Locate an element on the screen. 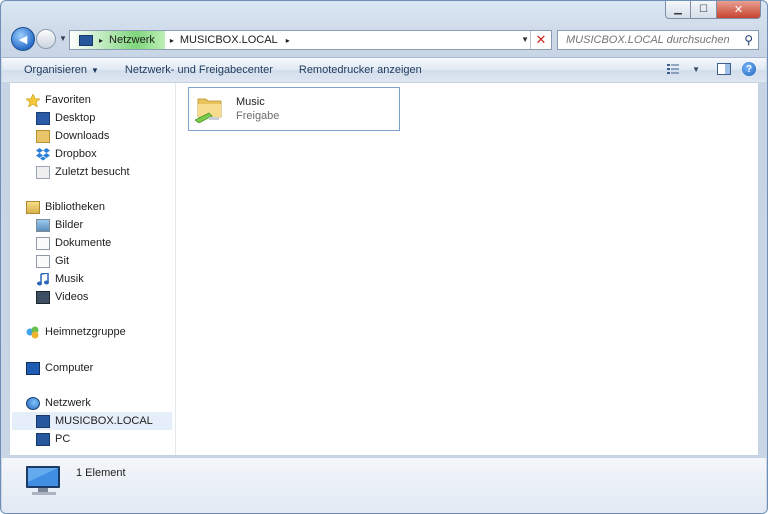  homegroup-icon is located at coordinates (33, 332).